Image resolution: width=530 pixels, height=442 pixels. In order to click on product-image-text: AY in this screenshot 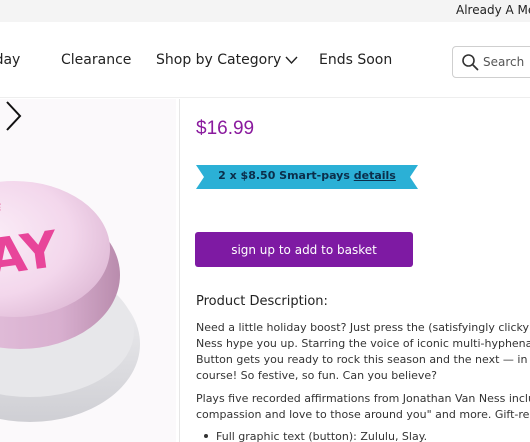, I will do `click(31, 253)`.